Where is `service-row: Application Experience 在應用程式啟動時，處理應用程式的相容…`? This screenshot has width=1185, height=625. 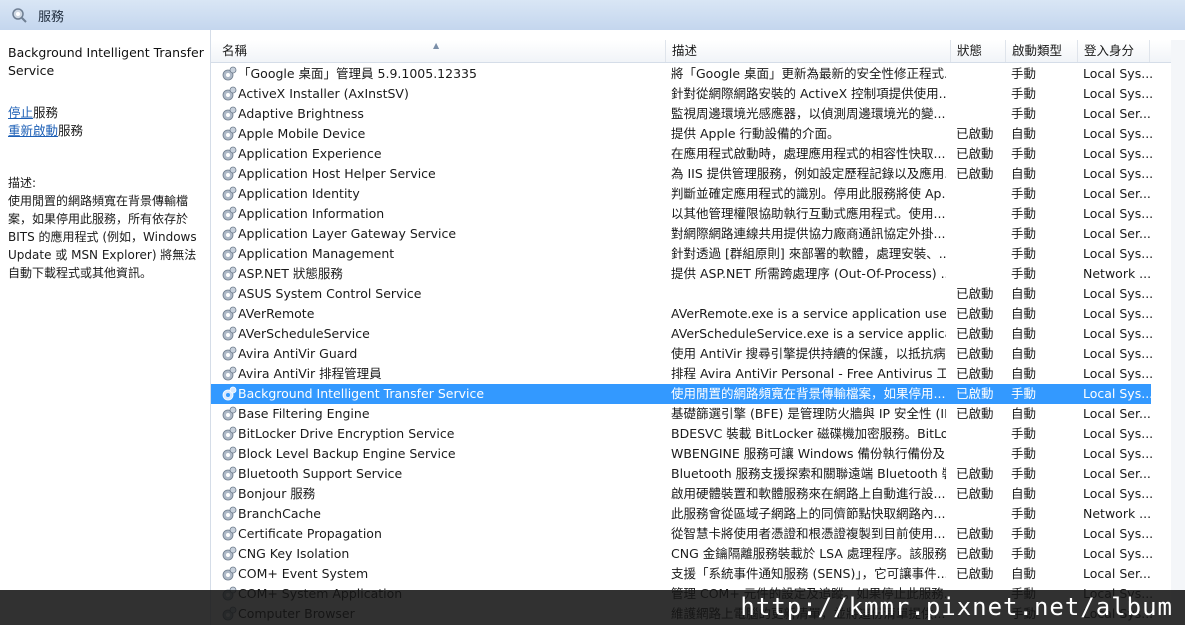 service-row: Application Experience 在應用程式啟動時，處理應用程式的相容… is located at coordinates (682, 154).